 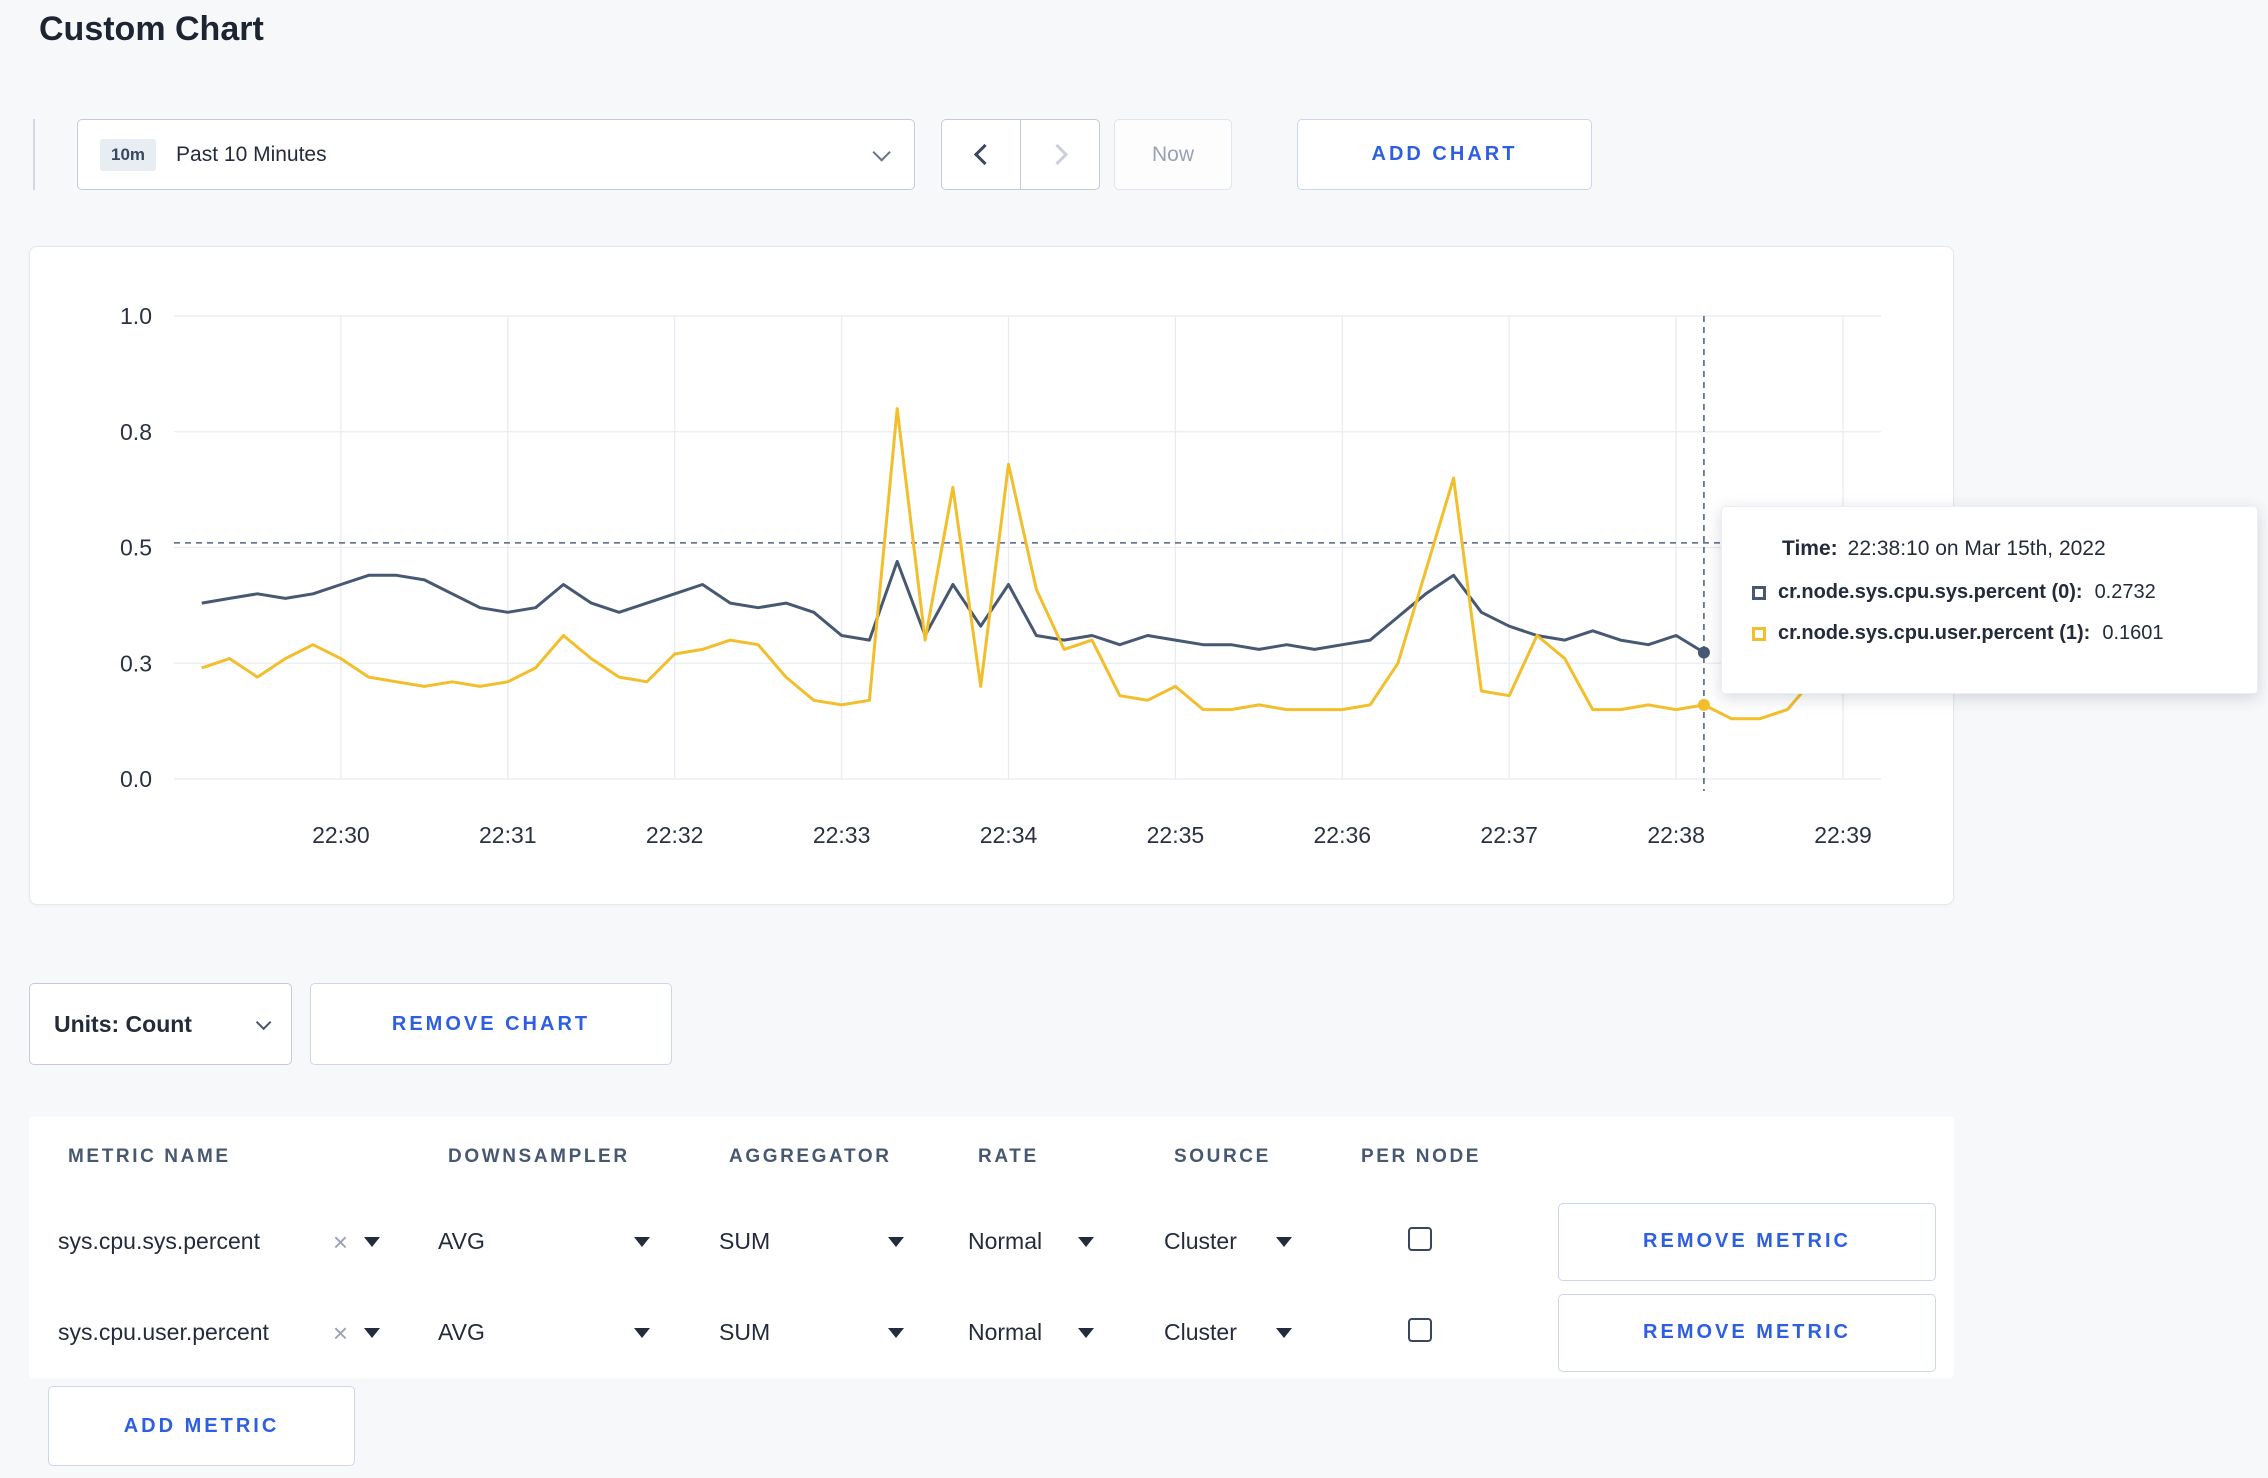 What do you see at coordinates (1810, 548) in the screenshot?
I see `tooltip-time-label: Time:` at bounding box center [1810, 548].